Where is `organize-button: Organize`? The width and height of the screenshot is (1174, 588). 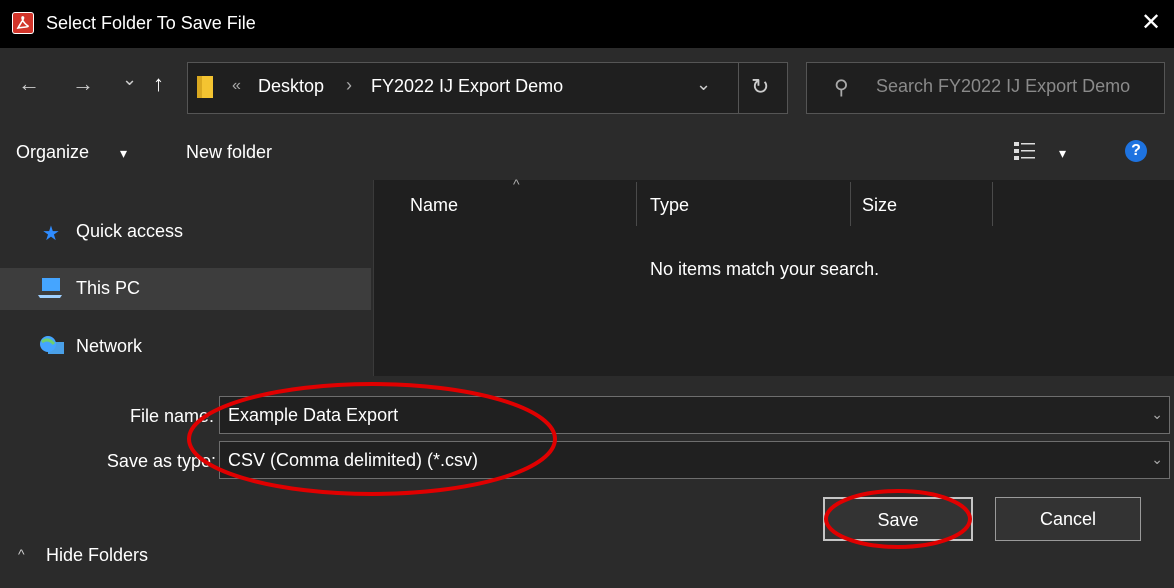
organize-button: Organize is located at coordinates (52, 152).